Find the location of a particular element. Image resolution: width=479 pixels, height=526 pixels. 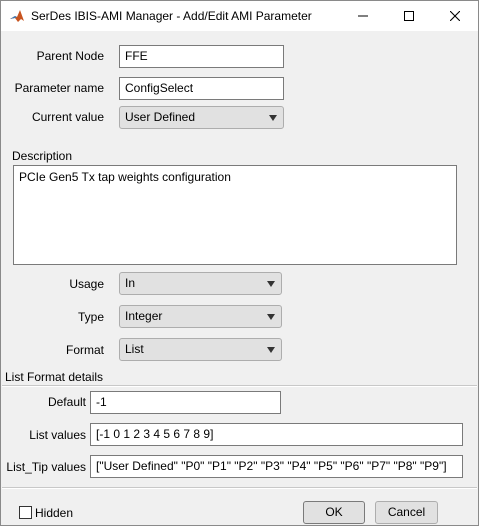

type-dropdown: Integer is located at coordinates (200, 316).